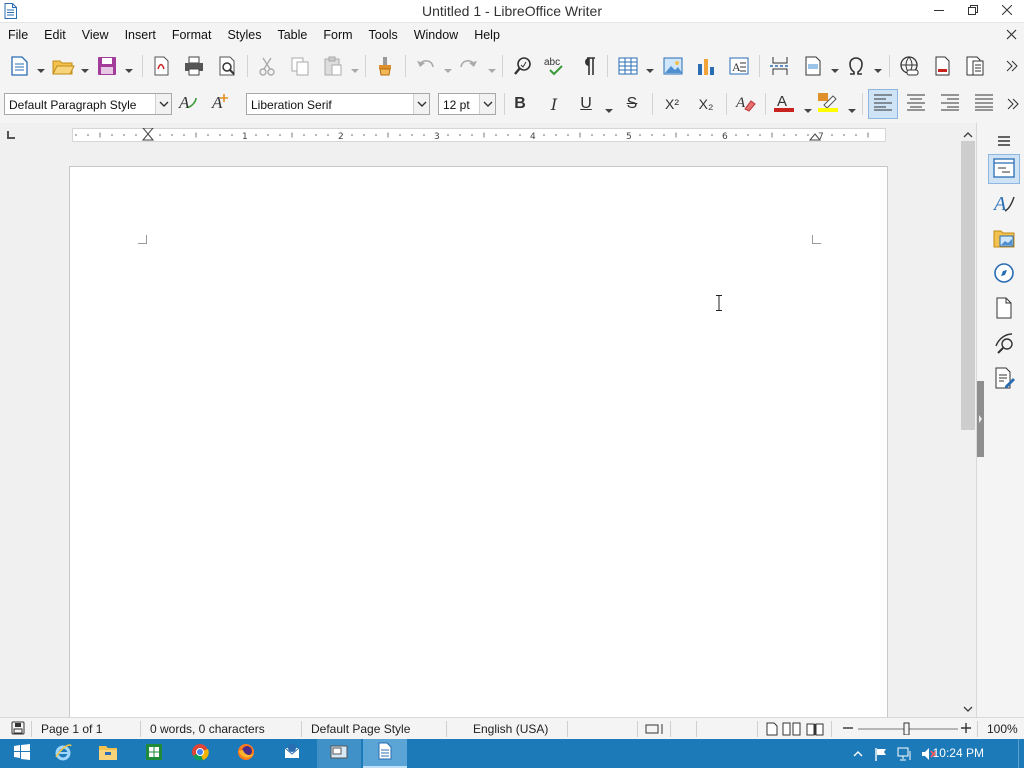  I want to click on justify-button, so click(984, 104).